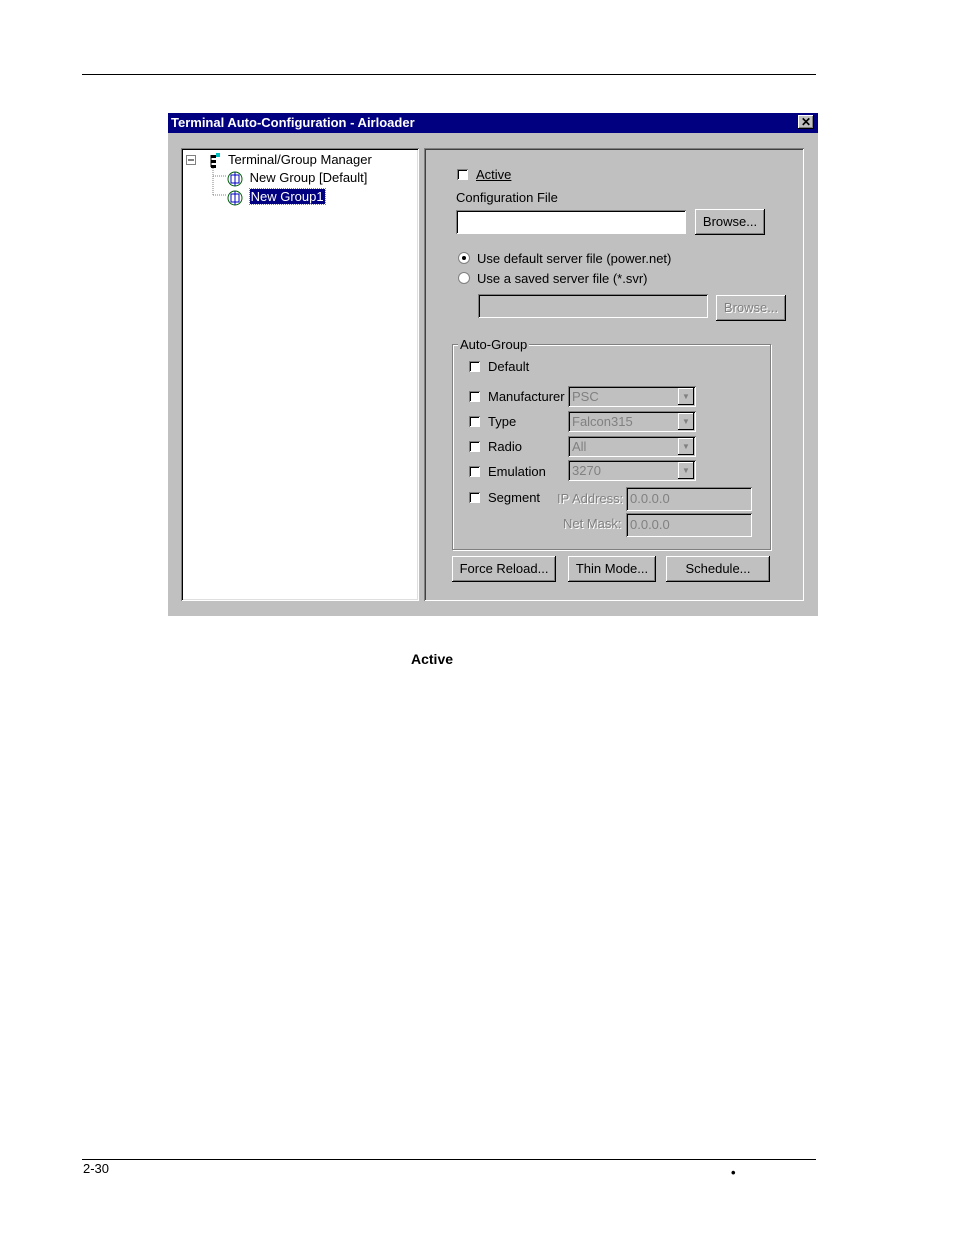 The height and width of the screenshot is (1235, 954). I want to click on use-saved-server-label: Use a saved server file (*.svr), so click(562, 278).